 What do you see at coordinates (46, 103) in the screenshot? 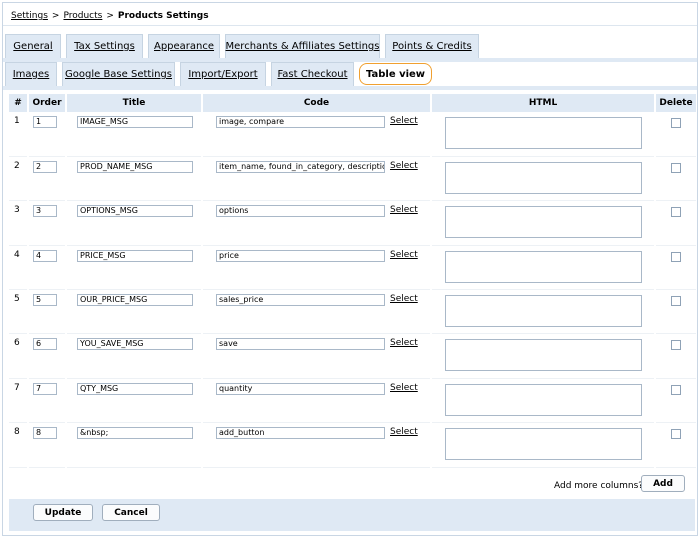
I see `header-order: Order` at bounding box center [46, 103].